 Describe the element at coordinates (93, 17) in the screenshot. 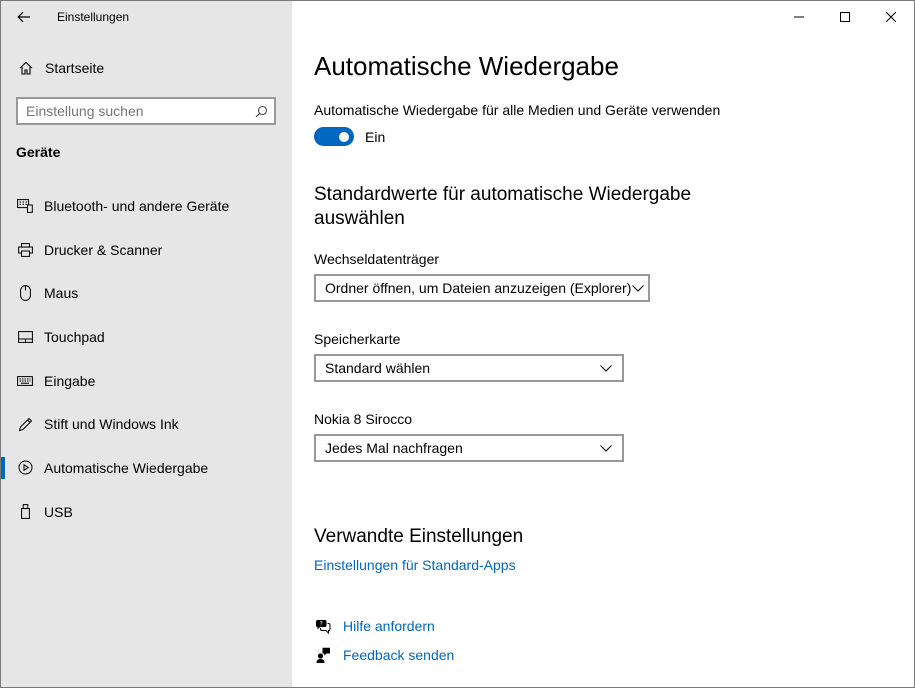

I see `app-title: Einstellungen` at that location.